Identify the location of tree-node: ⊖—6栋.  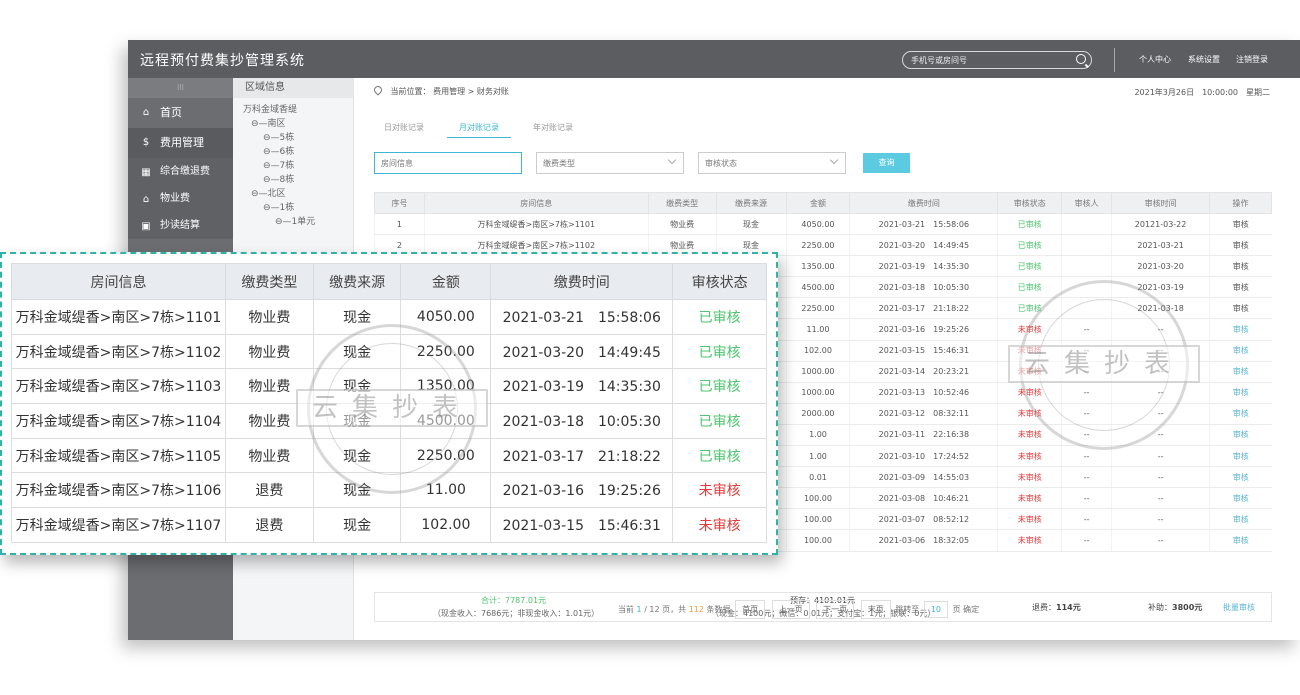
(298, 152).